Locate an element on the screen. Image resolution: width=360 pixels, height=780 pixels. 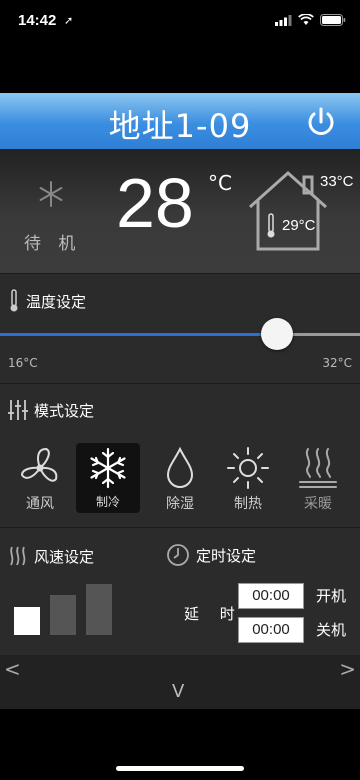
temperature-max-label: 32°C is located at coordinates (337, 363).